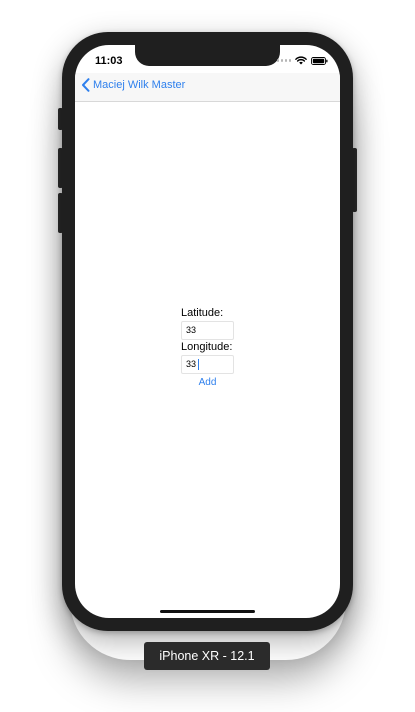 This screenshot has height=712, width=415. I want to click on latitude-input-value: 33, so click(191, 330).